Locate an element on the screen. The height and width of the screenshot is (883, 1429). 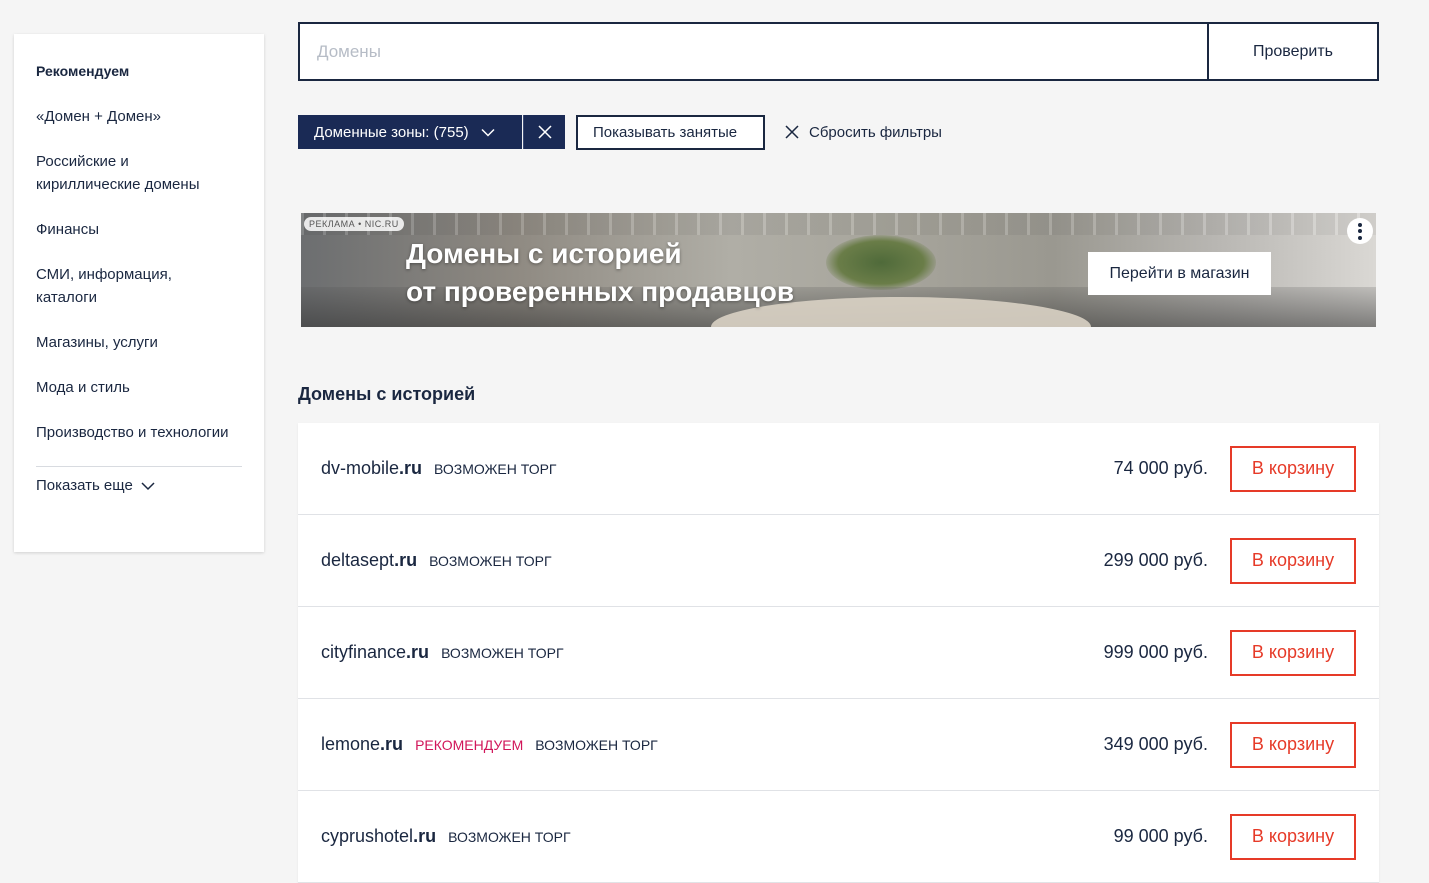
clear-zones-button is located at coordinates (544, 132).